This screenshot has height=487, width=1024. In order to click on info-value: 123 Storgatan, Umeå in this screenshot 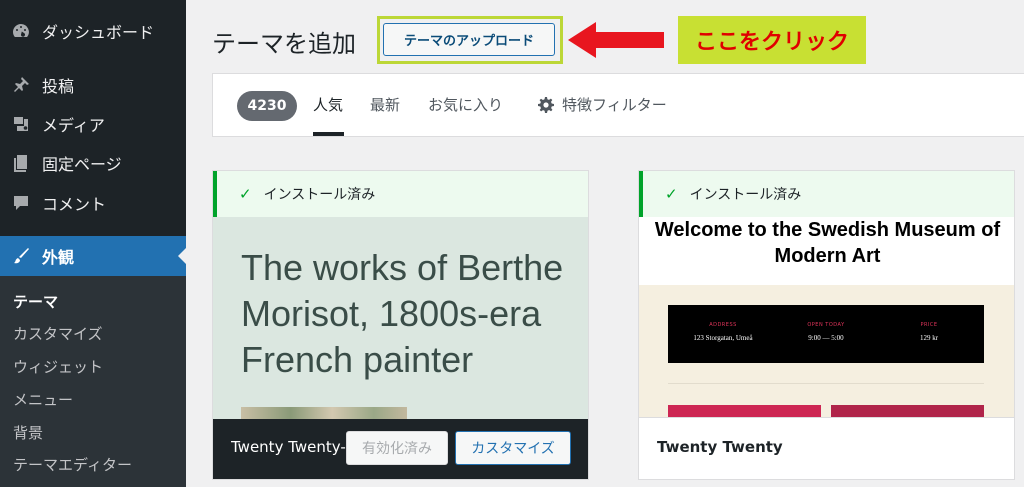, I will do `click(723, 338)`.